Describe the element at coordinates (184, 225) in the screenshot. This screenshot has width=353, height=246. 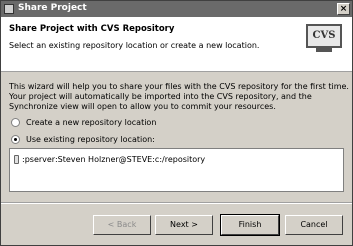
I see `next-button: Next >` at that location.